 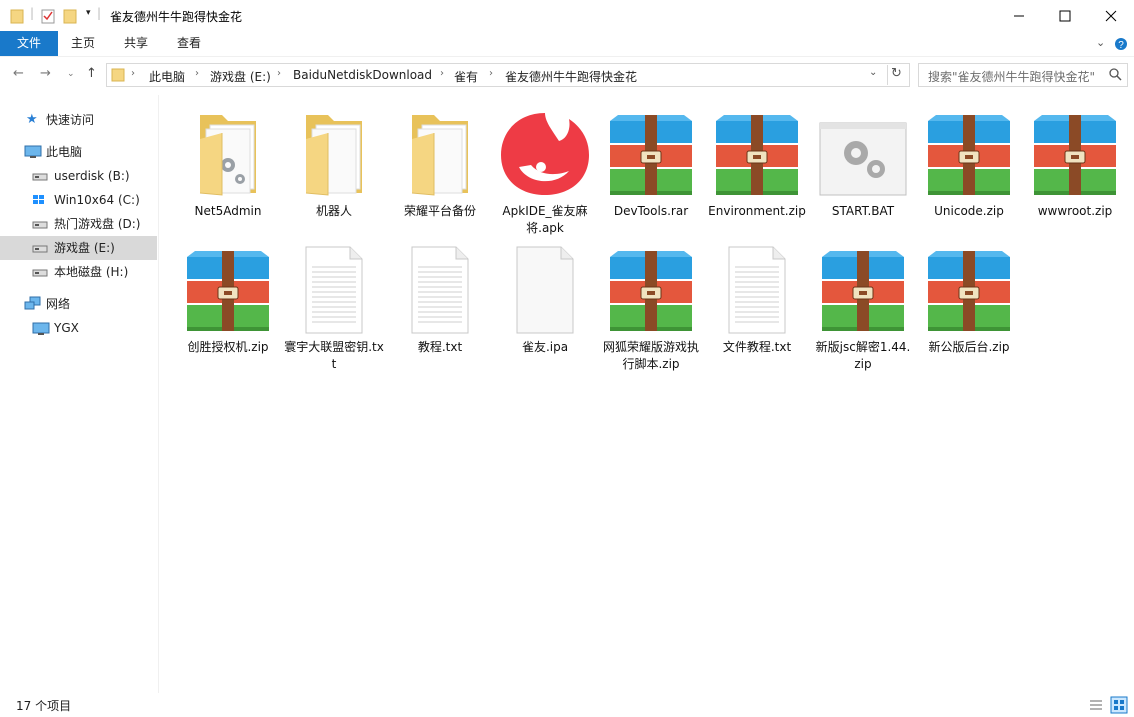 I want to click on forward-button: →, so click(x=45, y=73).